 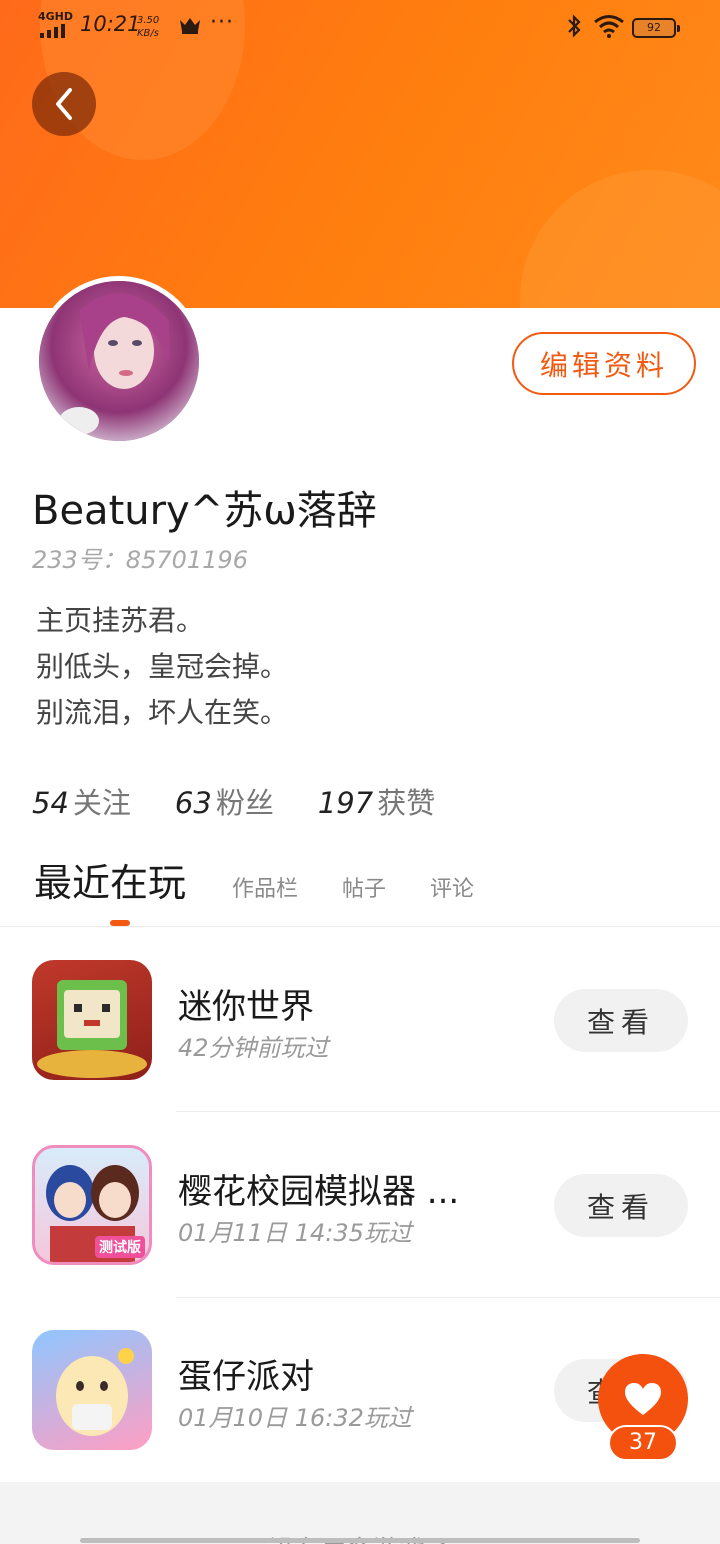 I want to click on battery-indicator: 92, so click(x=656, y=28).